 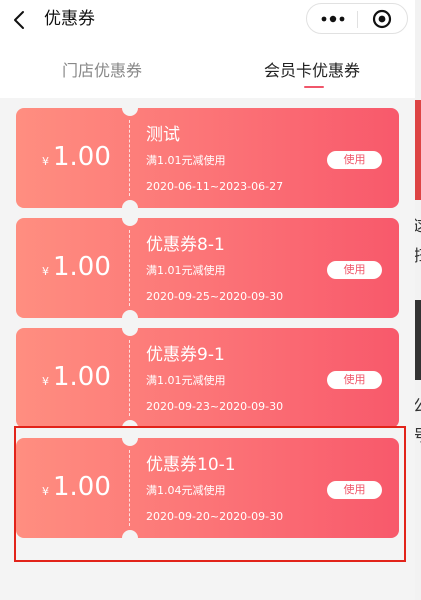 I want to click on background-text: 公, so click(x=418, y=406).